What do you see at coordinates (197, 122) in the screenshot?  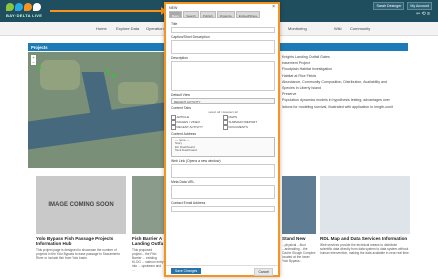 I see `checkbox-images-video: IMAGES / VIDEO` at bounding box center [197, 122].